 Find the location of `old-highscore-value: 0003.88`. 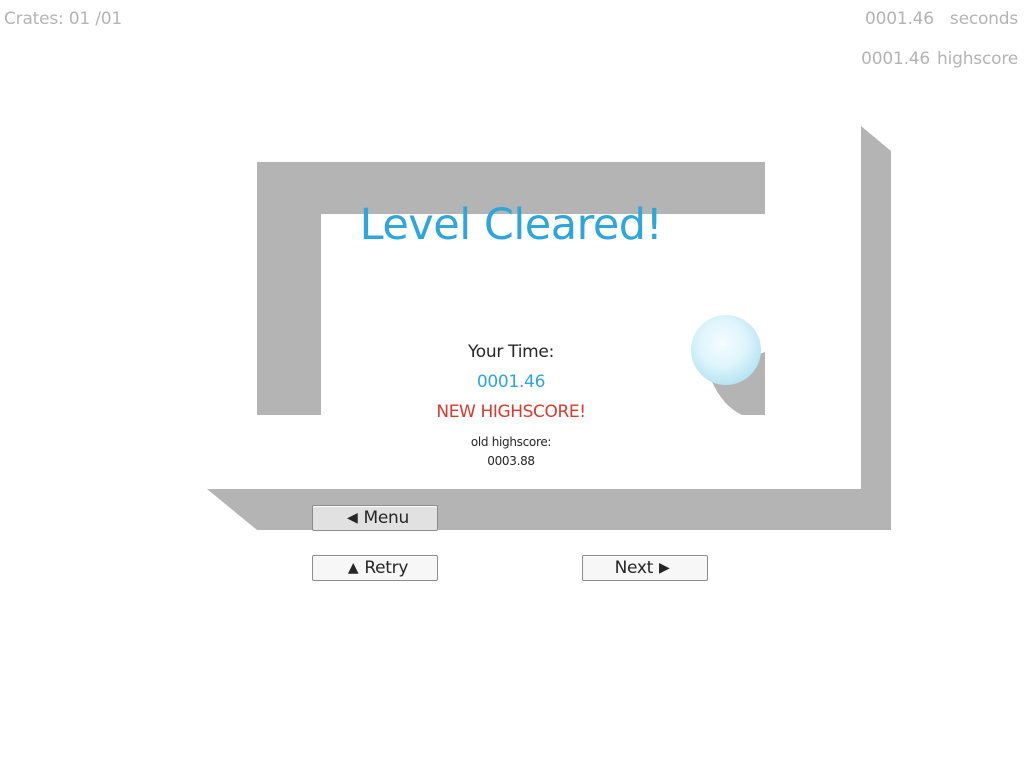

old-highscore-value: 0003.88 is located at coordinates (511, 461).